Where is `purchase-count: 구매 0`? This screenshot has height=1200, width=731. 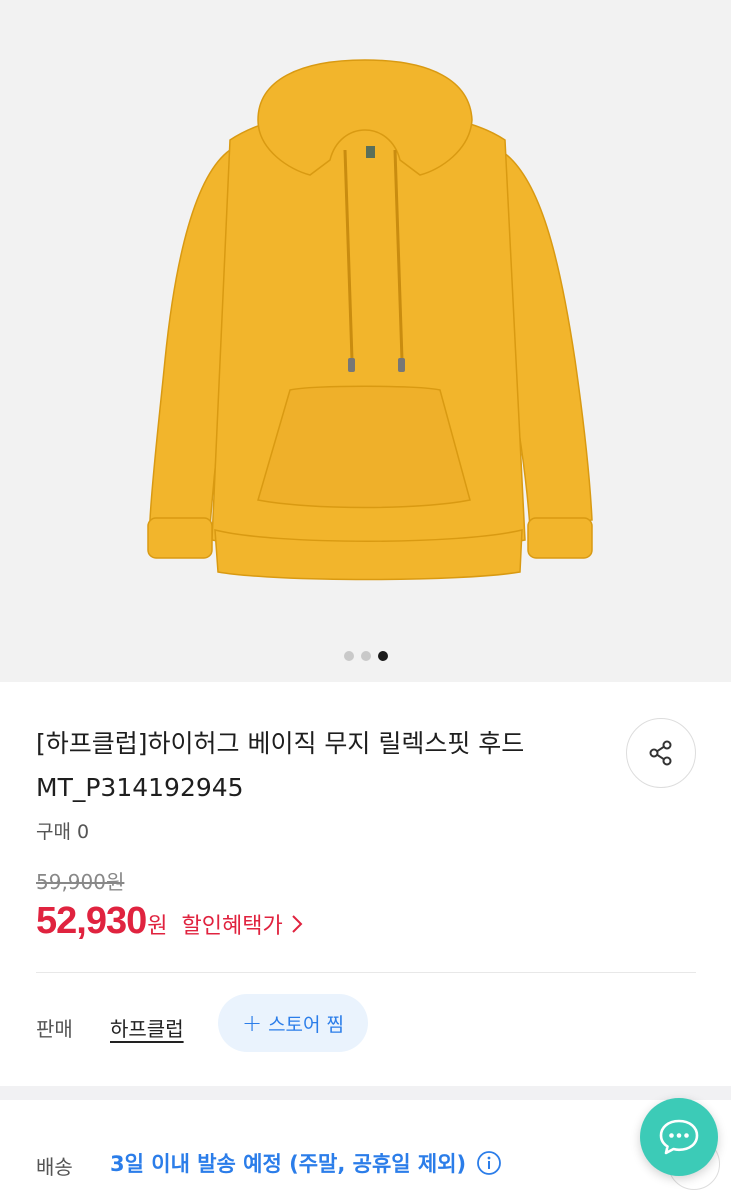
purchase-count: 구매 0 is located at coordinates (63, 832).